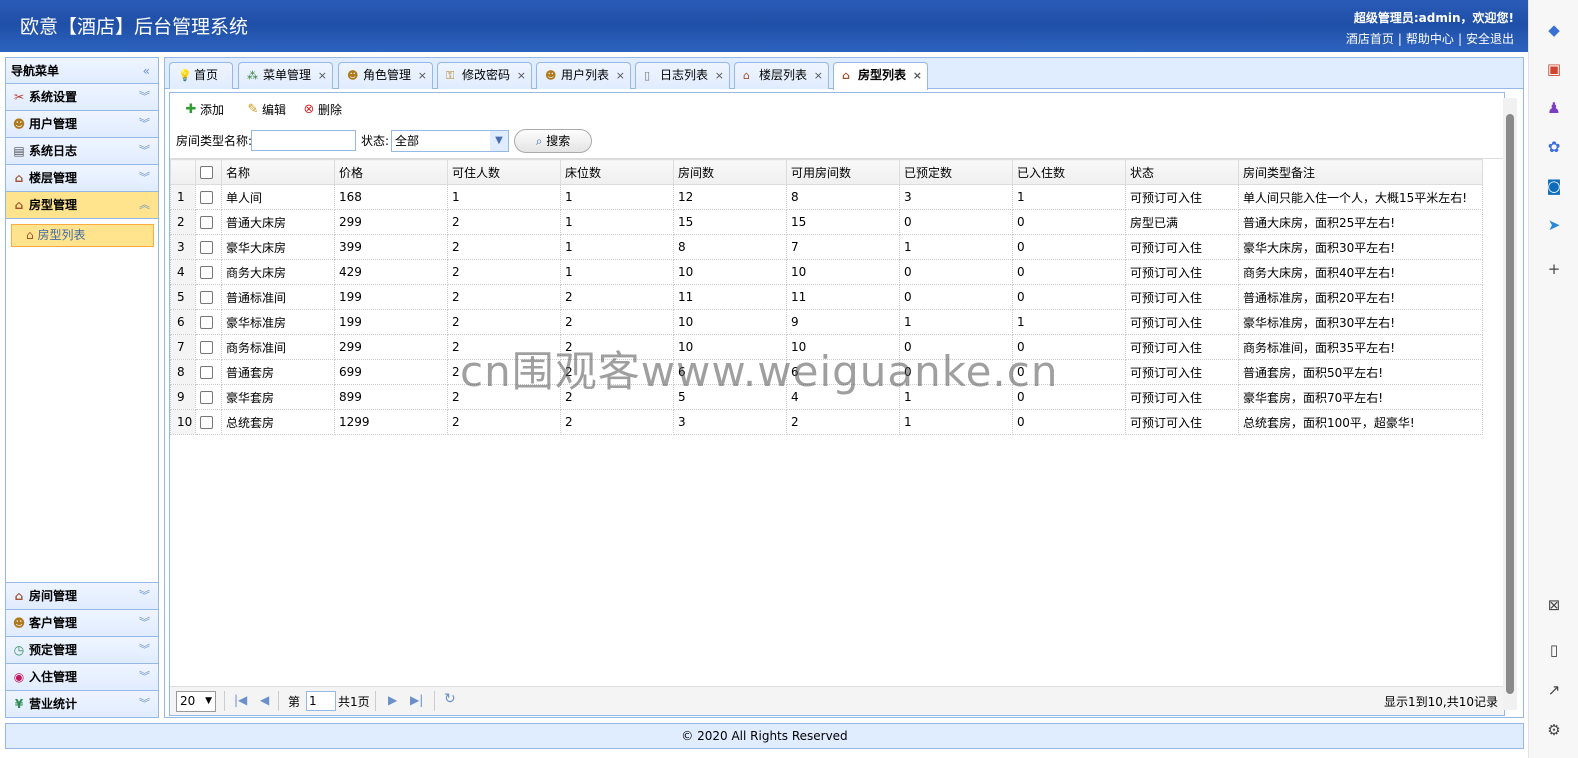  I want to click on next-page-icon: ▶, so click(392, 700).